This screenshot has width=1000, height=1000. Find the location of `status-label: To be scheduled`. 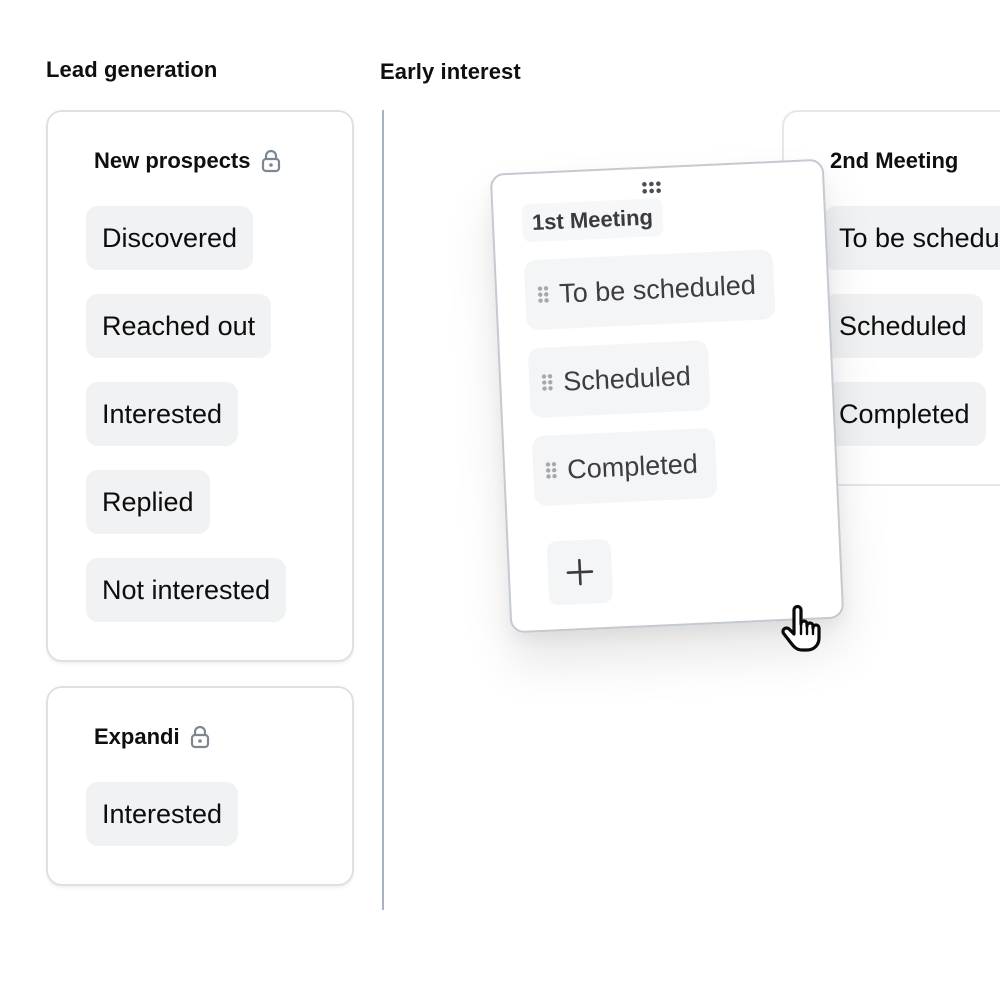

status-label: To be scheduled is located at coordinates (657, 289).